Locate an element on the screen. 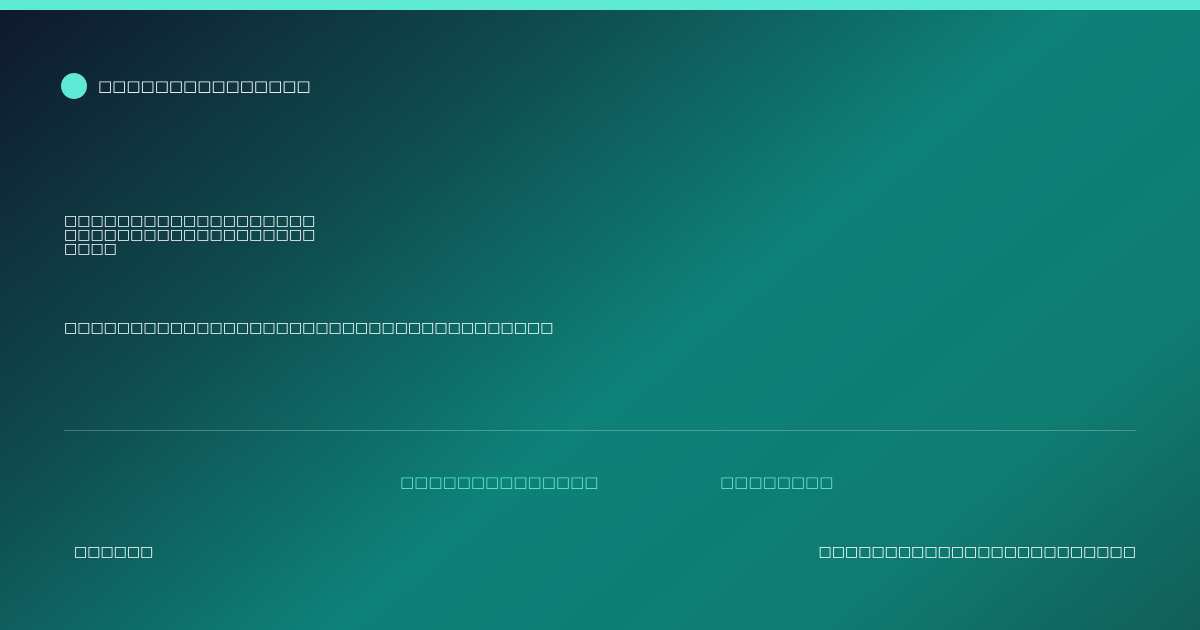 The image size is (1200, 630). subheadline: □□□□□□□□□□□□□□□□□□□□□□□□□□□□□□□□□□□□□ is located at coordinates (309, 328).